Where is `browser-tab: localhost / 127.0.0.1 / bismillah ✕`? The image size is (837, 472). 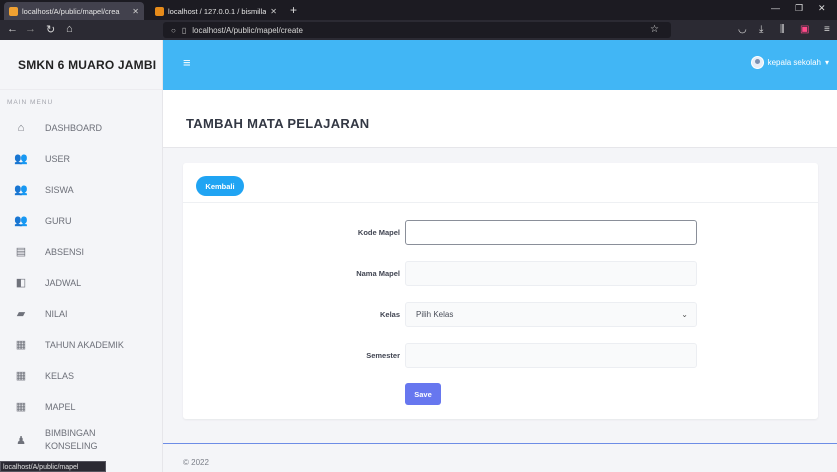
browser-tab: localhost / 127.0.0.1 / bismillah ✕ is located at coordinates (216, 11).